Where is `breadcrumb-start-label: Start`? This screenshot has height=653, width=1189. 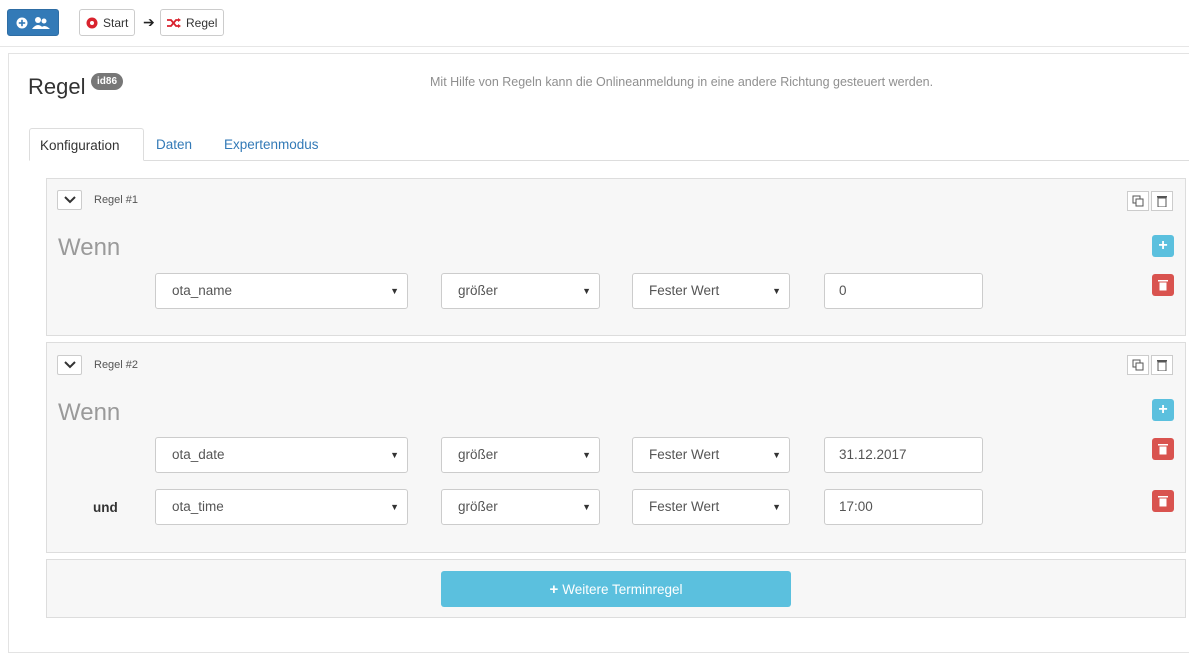 breadcrumb-start-label: Start is located at coordinates (116, 22).